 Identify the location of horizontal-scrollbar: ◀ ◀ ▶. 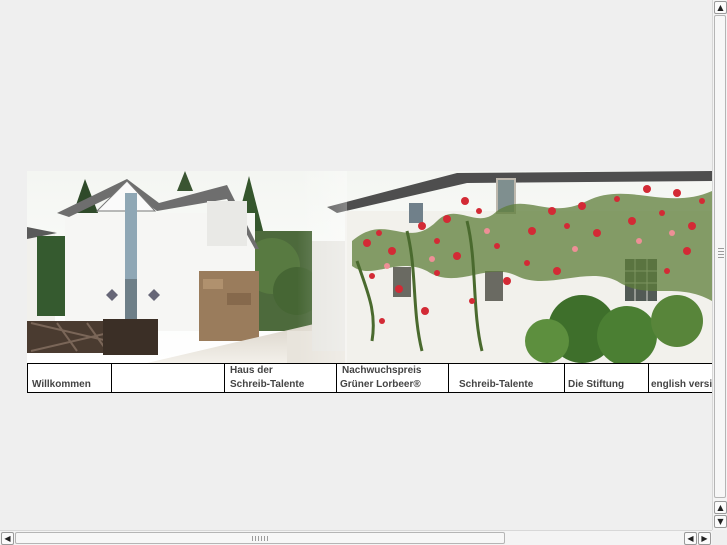
(356, 537).